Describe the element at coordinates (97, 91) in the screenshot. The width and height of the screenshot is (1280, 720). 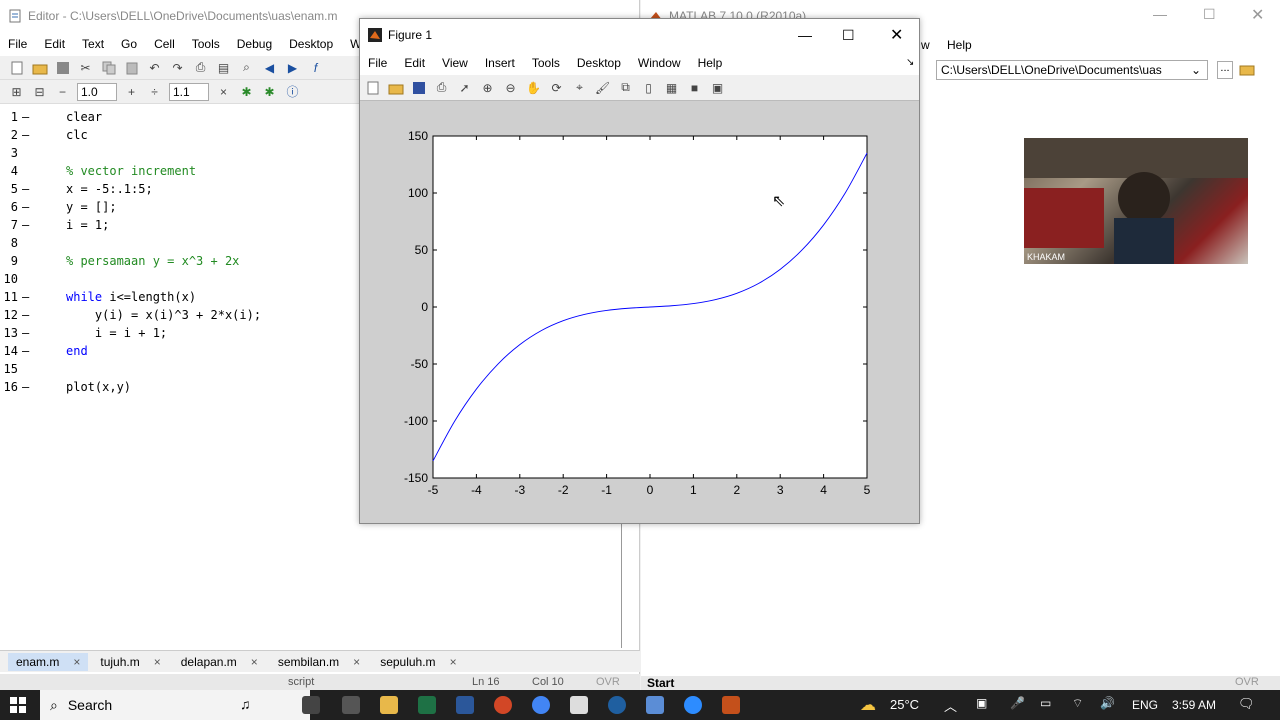
I see `decrement-value-field` at that location.